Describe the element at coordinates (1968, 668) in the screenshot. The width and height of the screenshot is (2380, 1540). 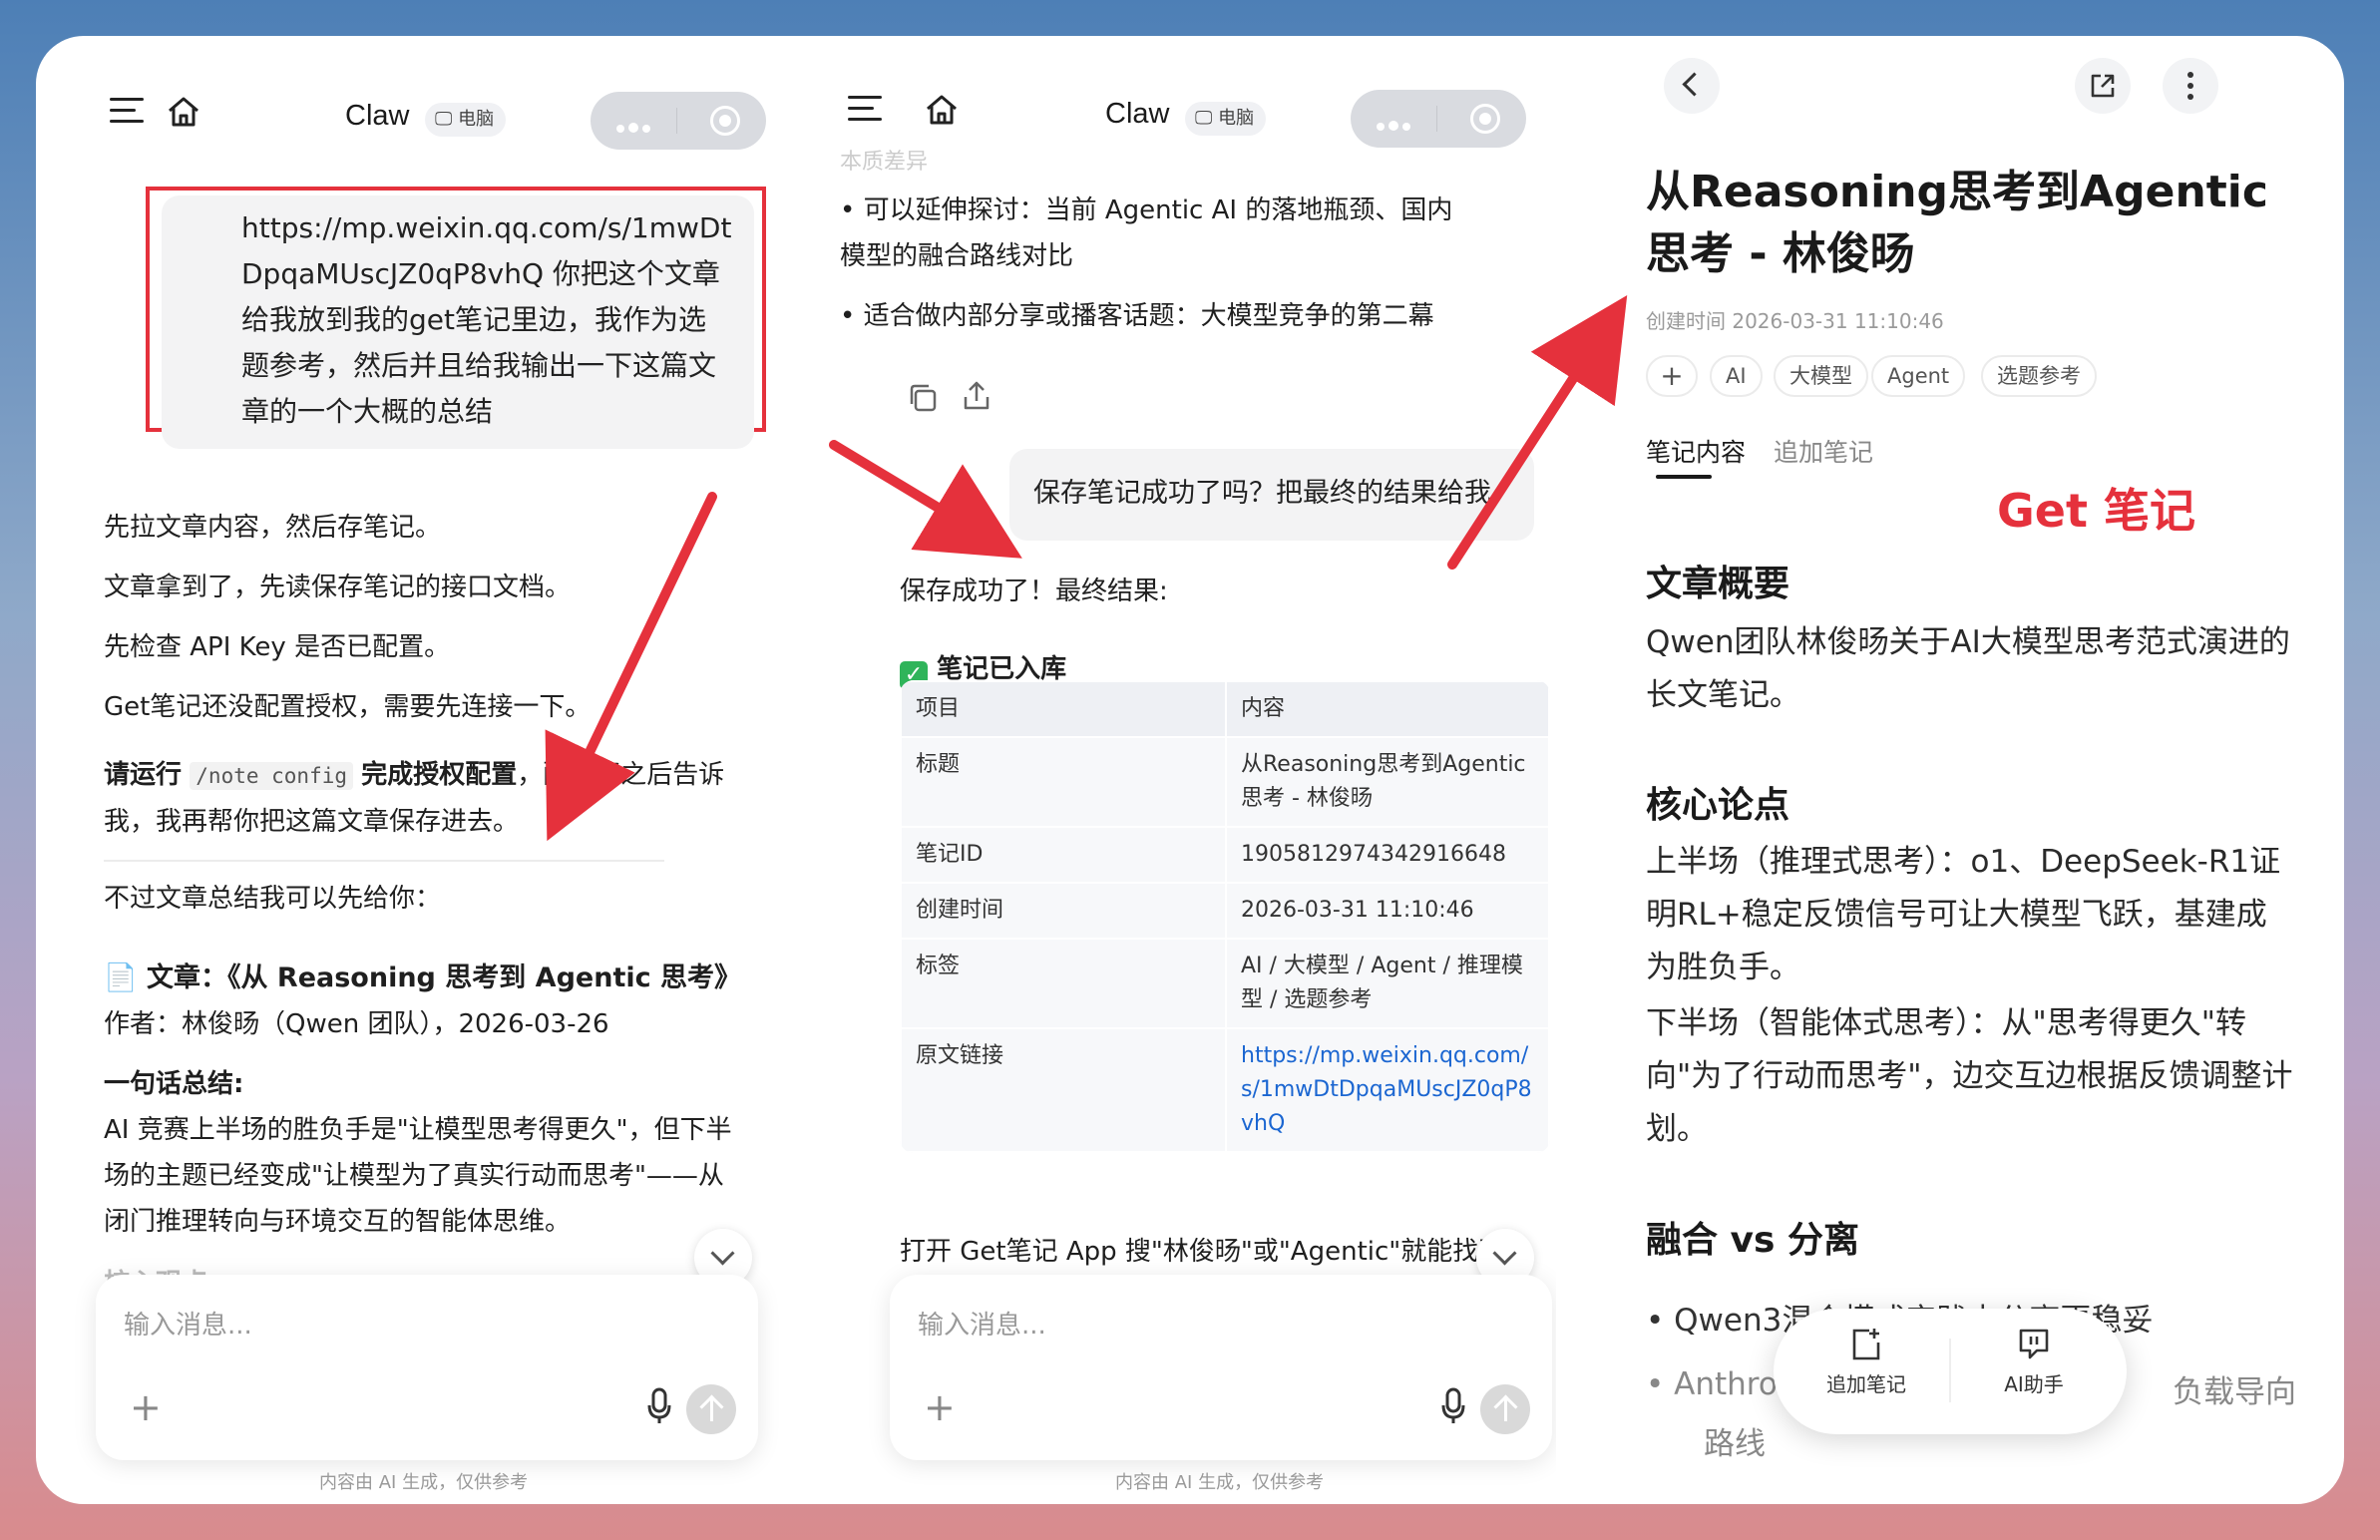
I see `note-paragraph: Qwen团队林俊旸关于AI大模型思考范式演进的长文笔记。` at that location.